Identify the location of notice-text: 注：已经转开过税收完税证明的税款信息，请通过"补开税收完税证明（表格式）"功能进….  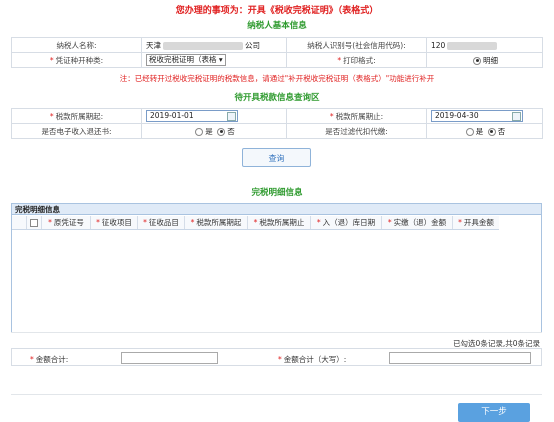
(277, 78).